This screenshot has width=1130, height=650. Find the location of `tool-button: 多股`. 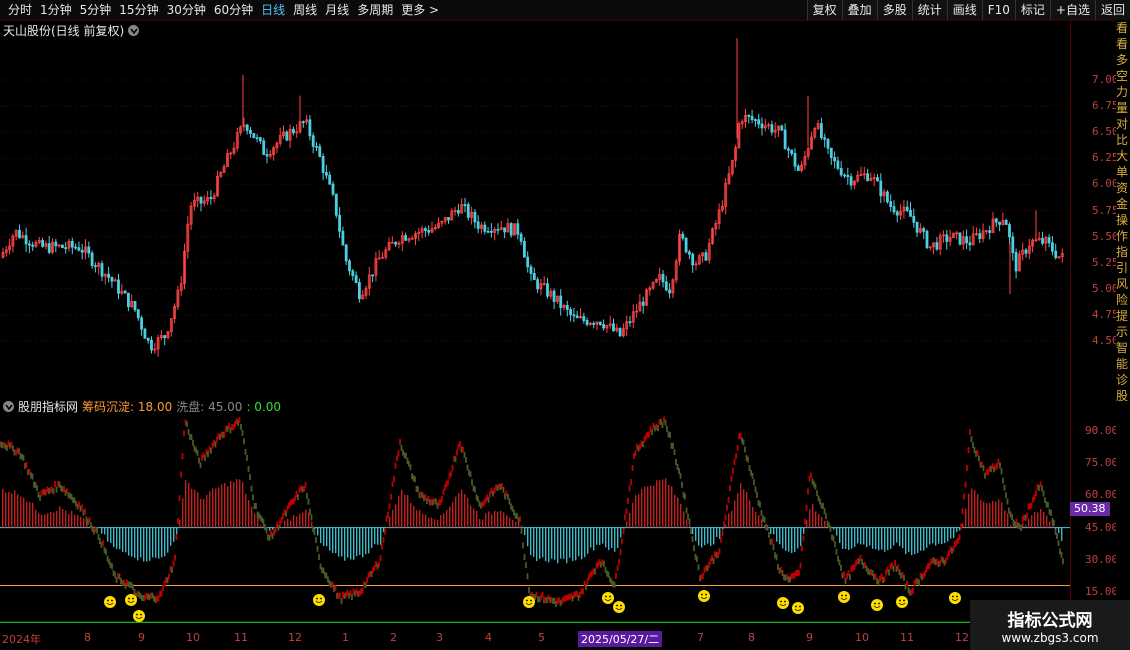

tool-button: 多股 is located at coordinates (894, 10).